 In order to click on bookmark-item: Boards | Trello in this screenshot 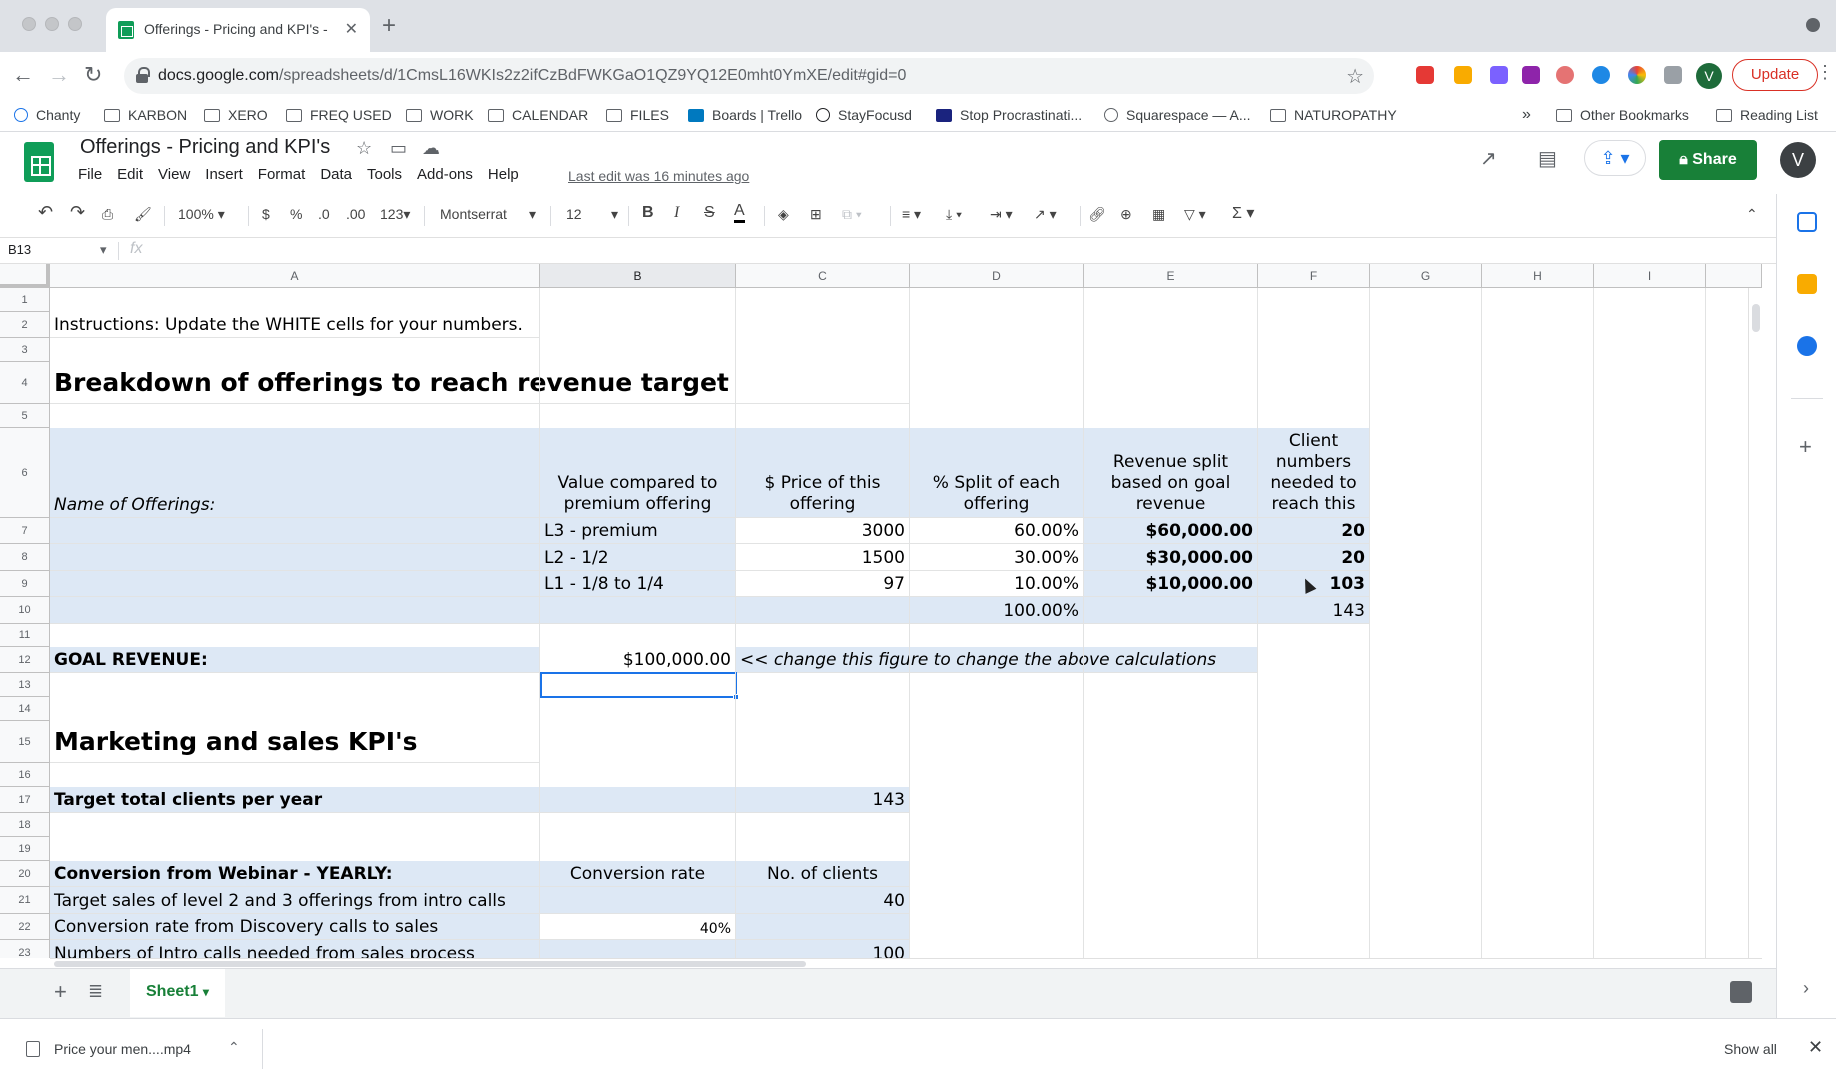, I will do `click(745, 115)`.